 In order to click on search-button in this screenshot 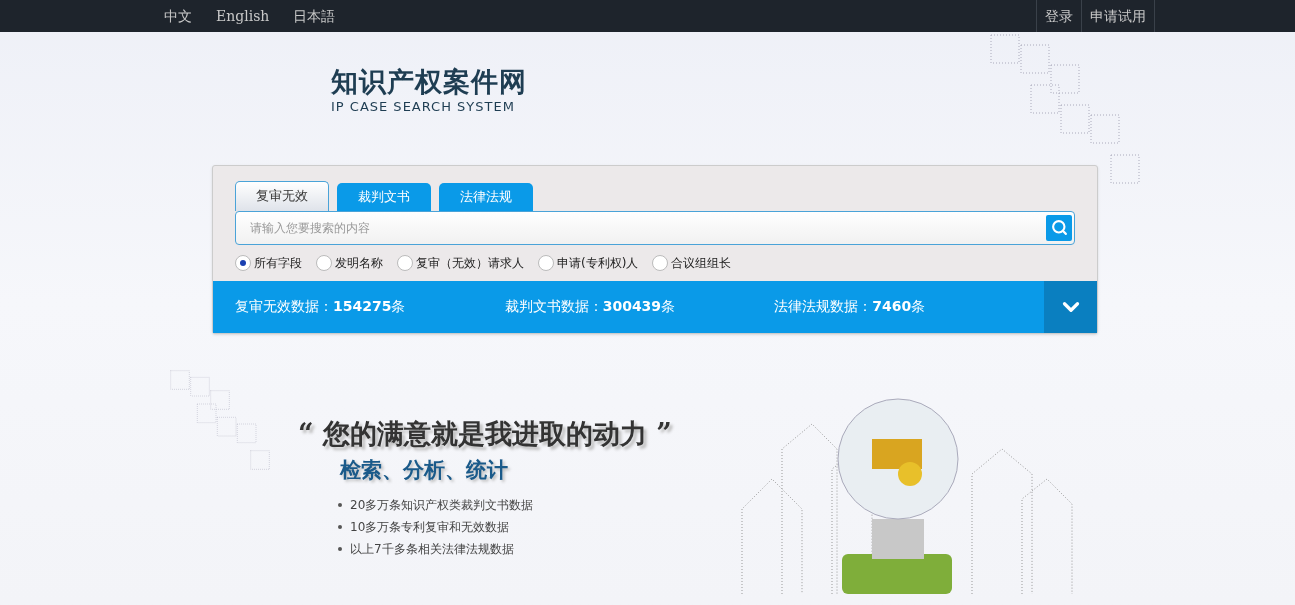, I will do `click(1059, 227)`.